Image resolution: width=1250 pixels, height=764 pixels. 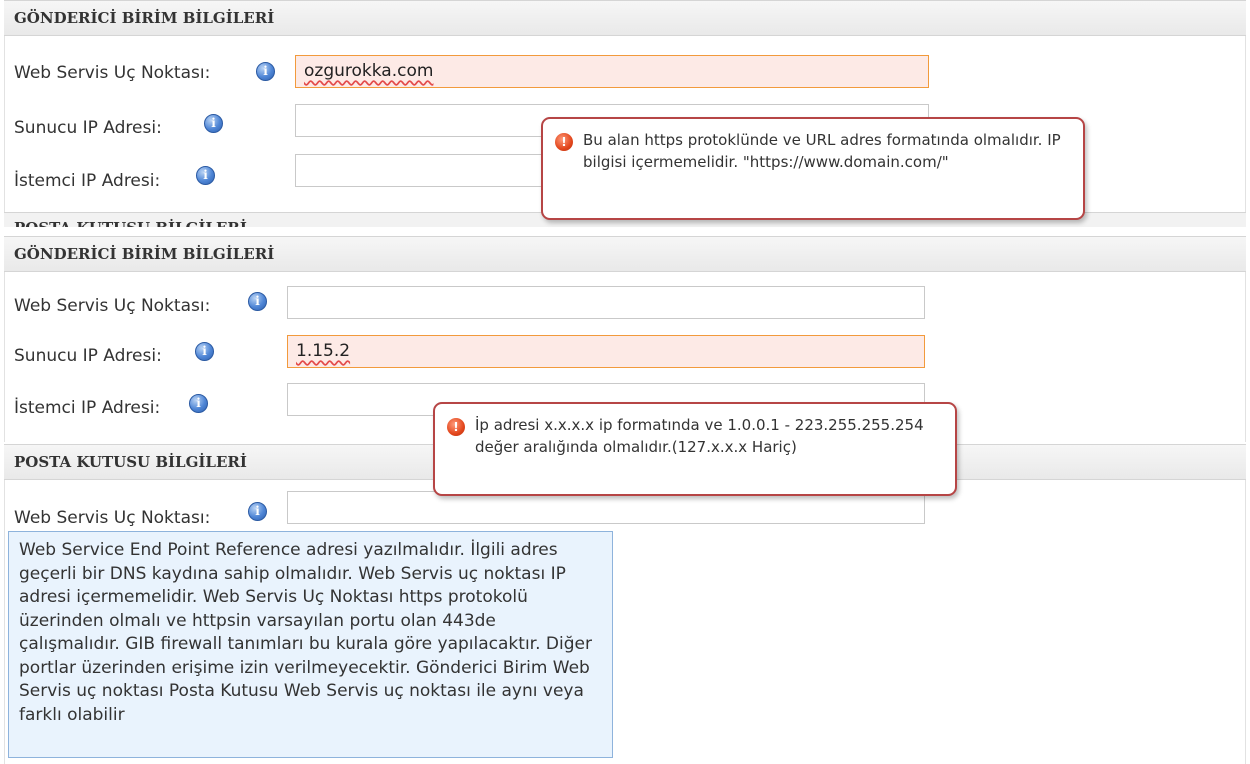 What do you see at coordinates (606, 302) in the screenshot?
I see `web-endpoint-input` at bounding box center [606, 302].